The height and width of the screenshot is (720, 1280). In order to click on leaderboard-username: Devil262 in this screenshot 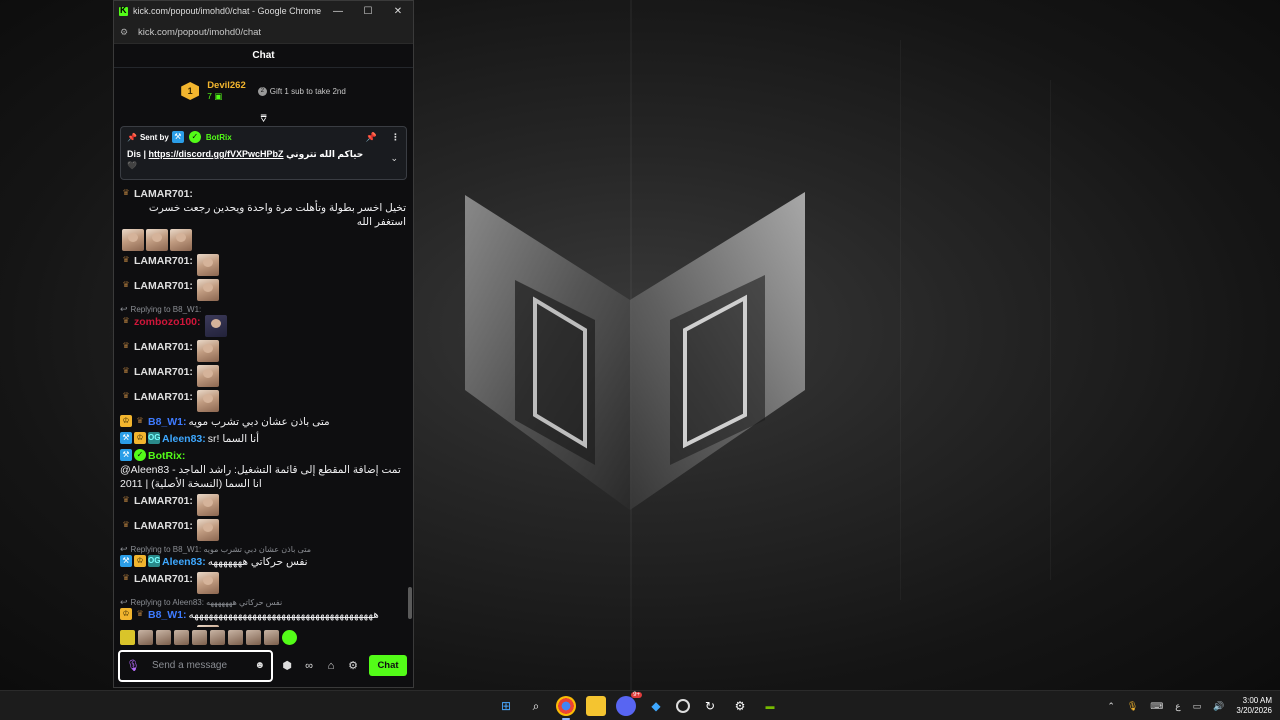, I will do `click(226, 85)`.